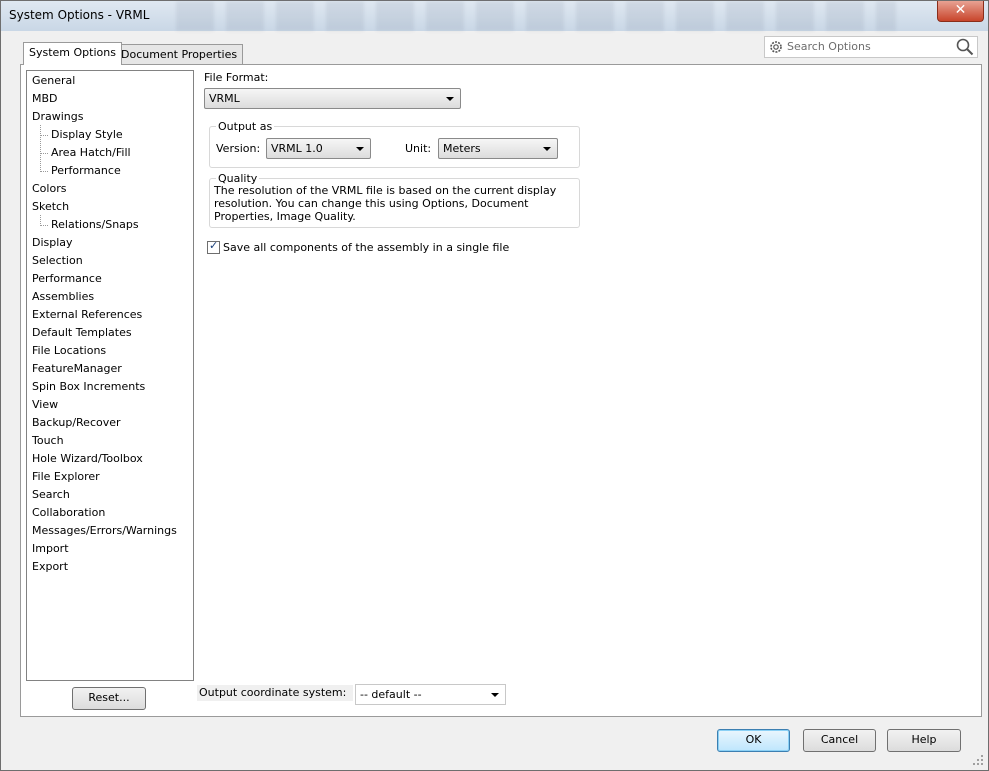  Describe the element at coordinates (829, 46) in the screenshot. I see `search-input: Search Options` at that location.